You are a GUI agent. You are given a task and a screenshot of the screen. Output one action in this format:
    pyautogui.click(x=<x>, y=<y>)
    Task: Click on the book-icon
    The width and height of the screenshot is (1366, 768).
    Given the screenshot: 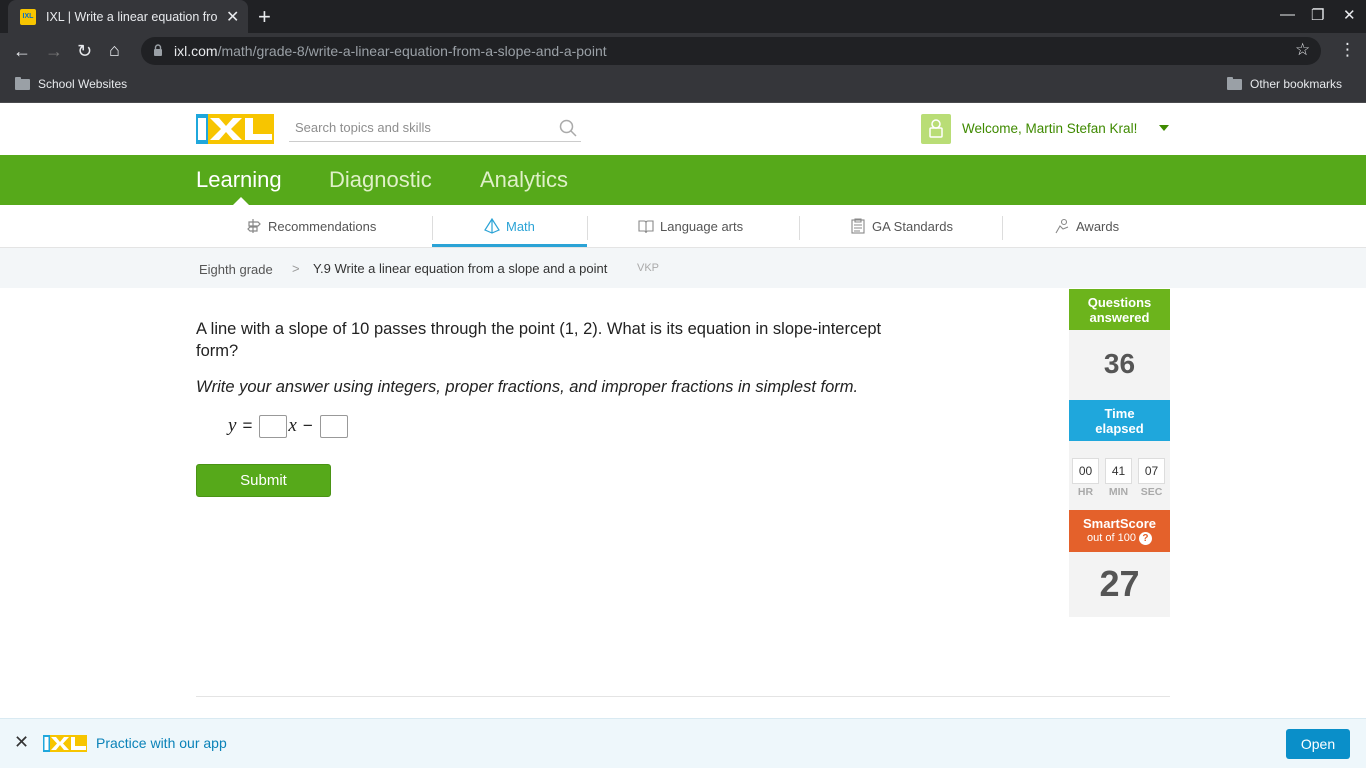 What is the action you would take?
    pyautogui.click(x=646, y=227)
    